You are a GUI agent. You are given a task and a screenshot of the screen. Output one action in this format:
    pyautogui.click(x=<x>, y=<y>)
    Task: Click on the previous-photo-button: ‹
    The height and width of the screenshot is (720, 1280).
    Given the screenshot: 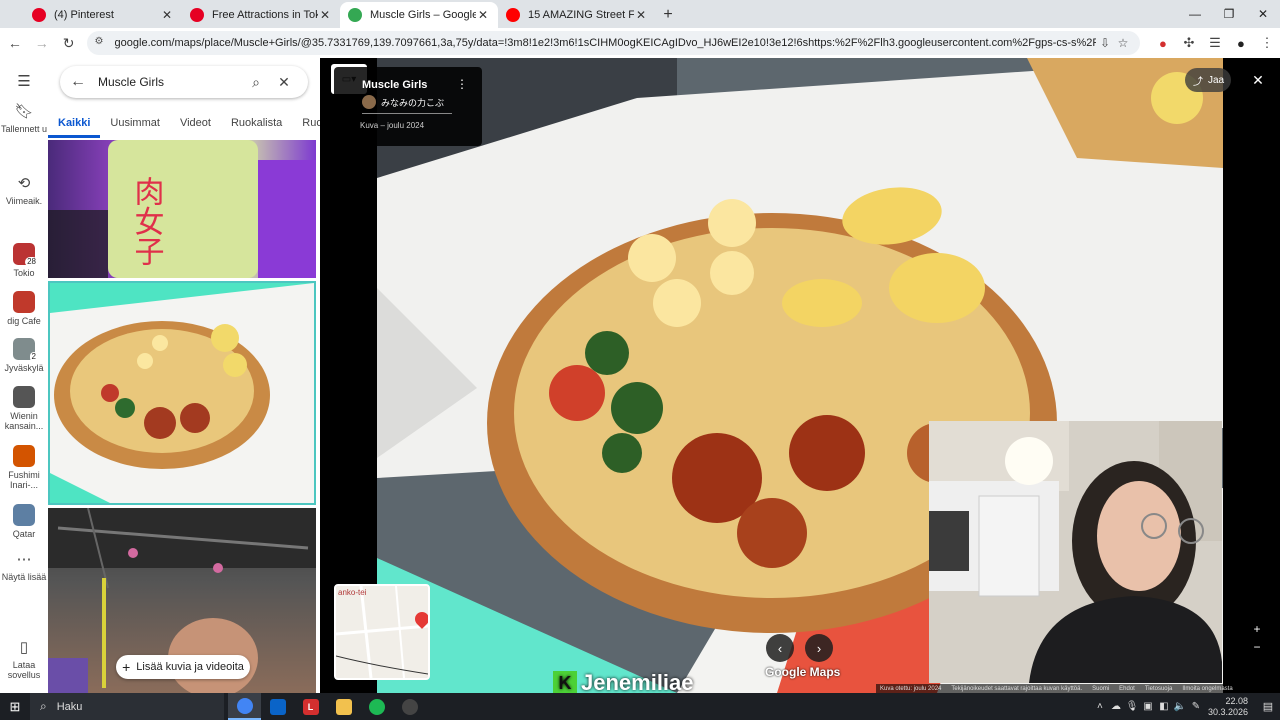 What is the action you would take?
    pyautogui.click(x=780, y=648)
    